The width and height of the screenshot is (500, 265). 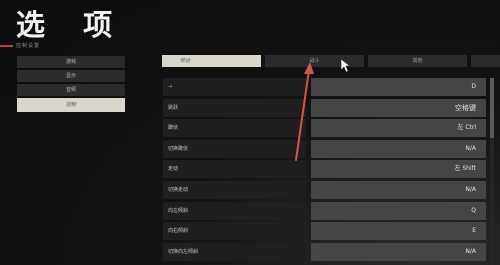 I want to click on binding-key-button: E, so click(x=398, y=231).